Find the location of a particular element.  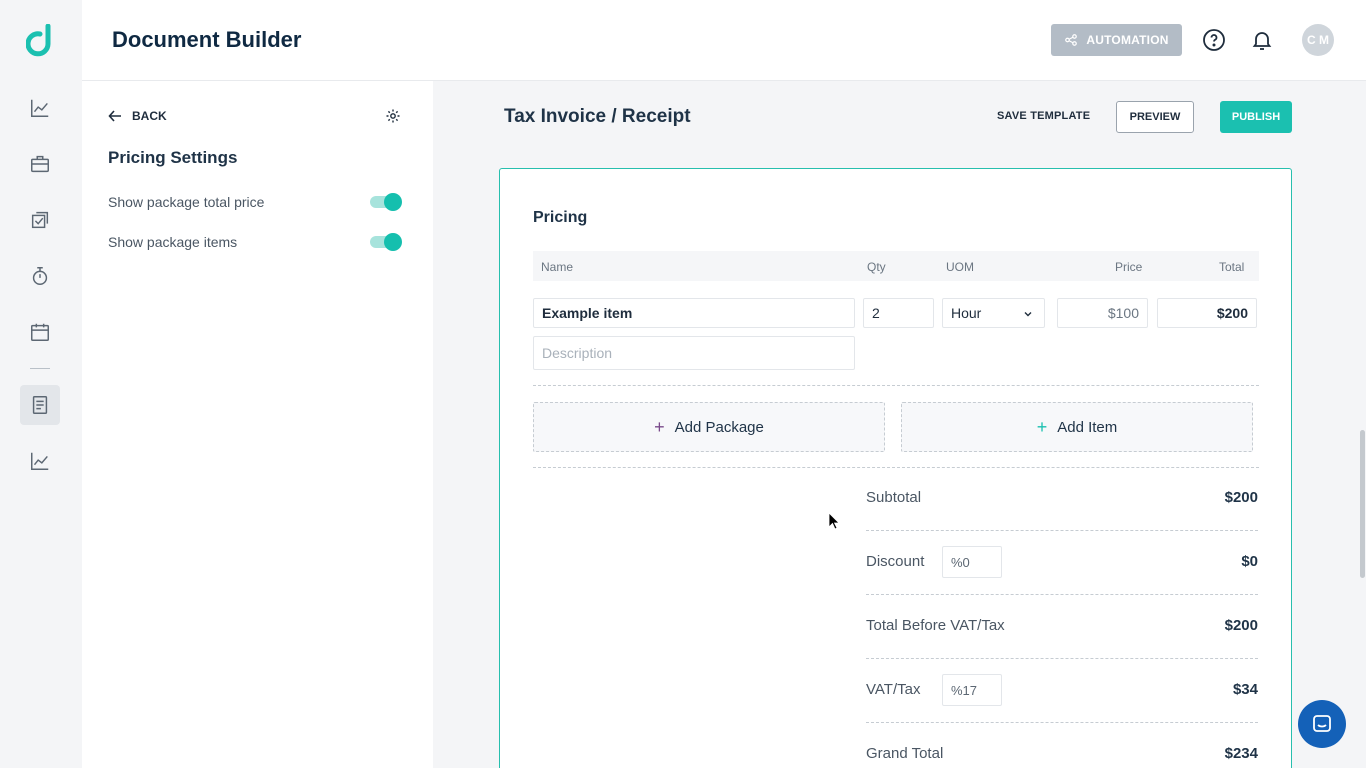

setting-package-total-price: Show package total price is located at coordinates (255, 202).